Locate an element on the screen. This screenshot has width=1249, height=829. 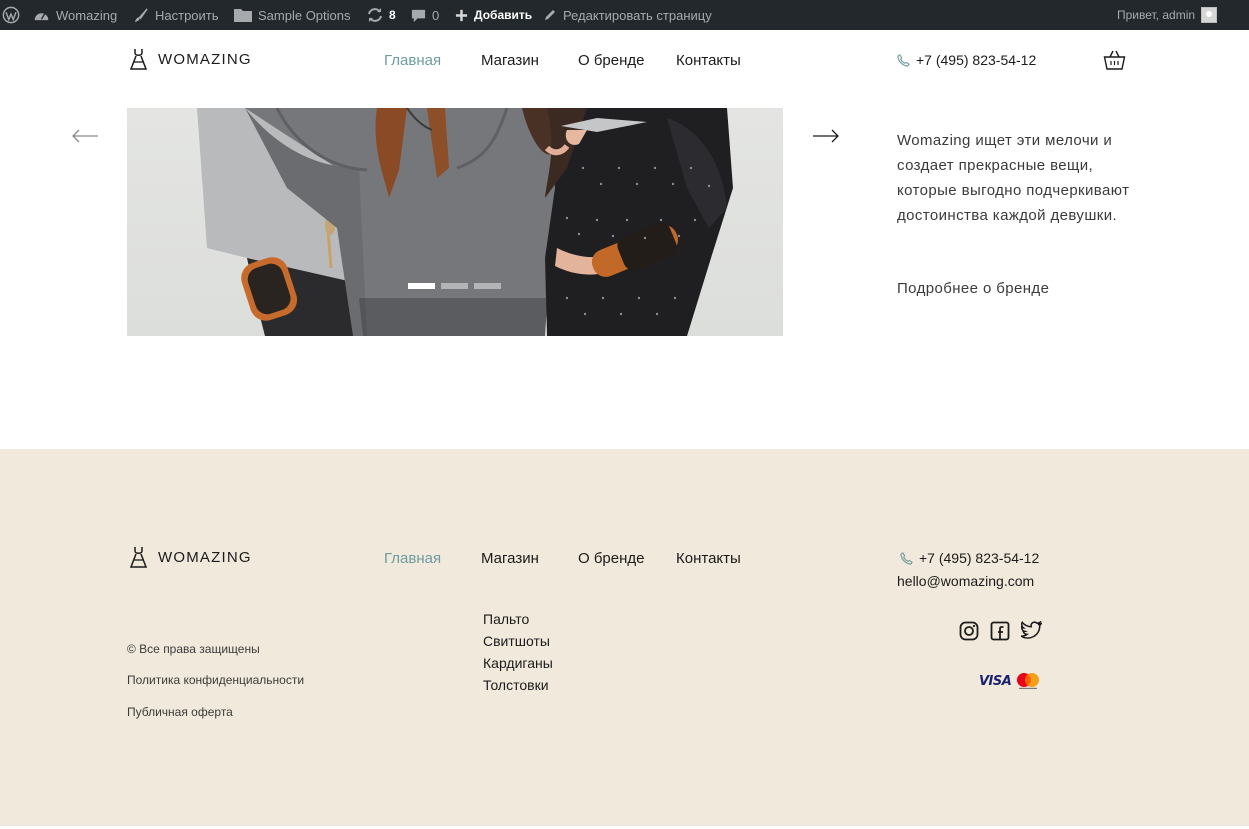
admin-bar-updates: 8 is located at coordinates (381, 15).